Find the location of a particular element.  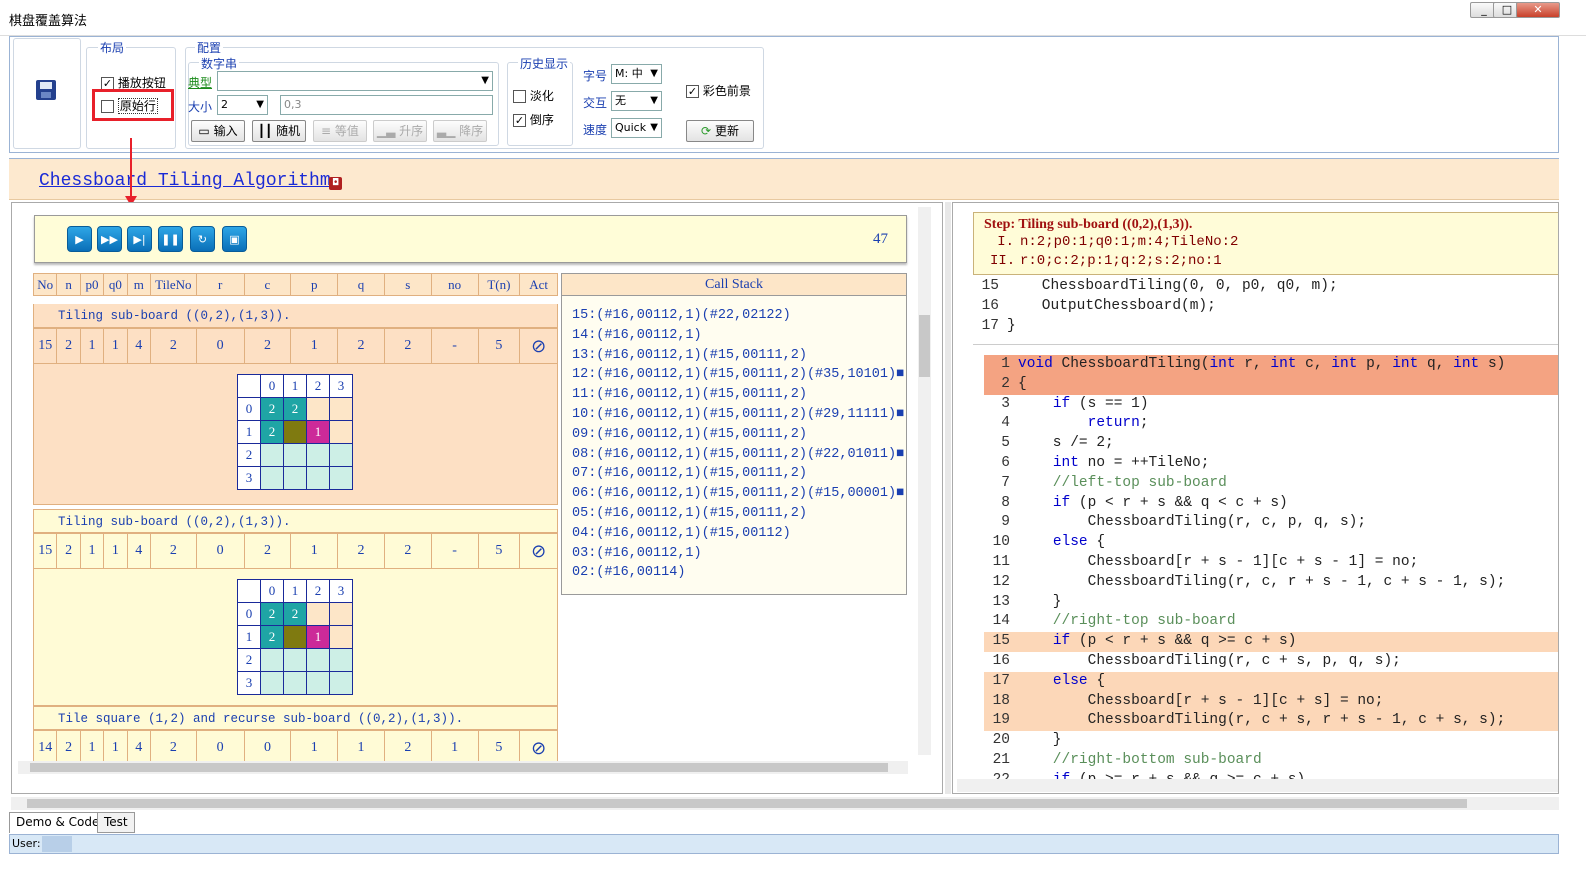

line-number: 9 is located at coordinates (1005, 522).